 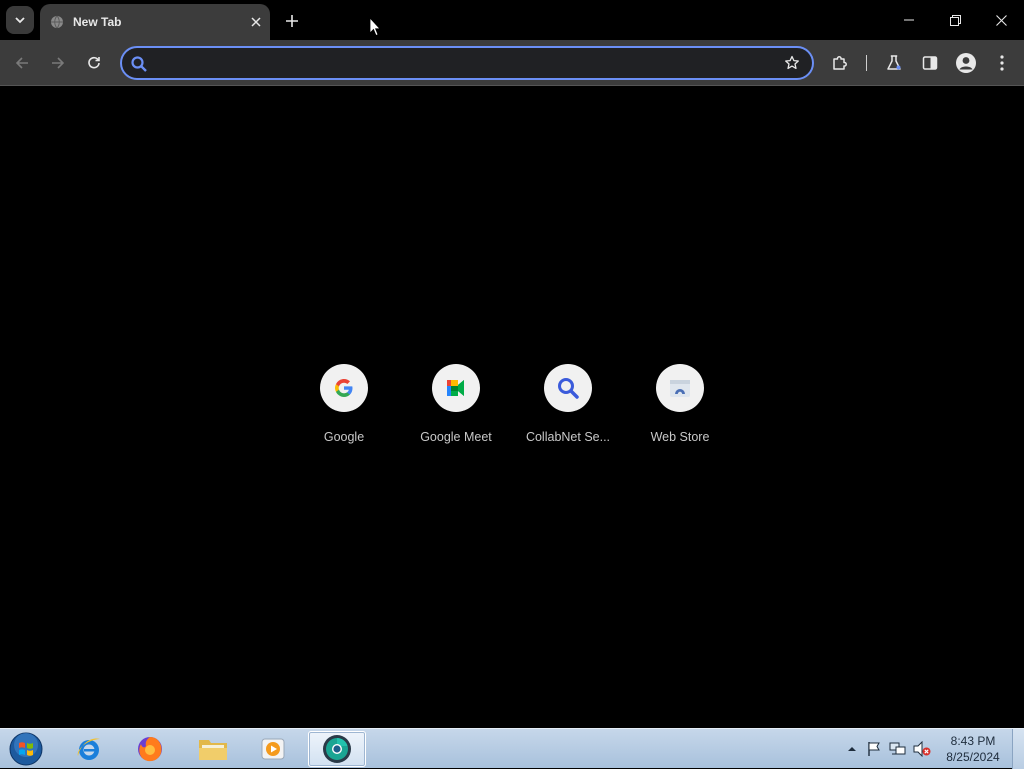 I want to click on kebab-menu-icon, so click(x=1002, y=63).